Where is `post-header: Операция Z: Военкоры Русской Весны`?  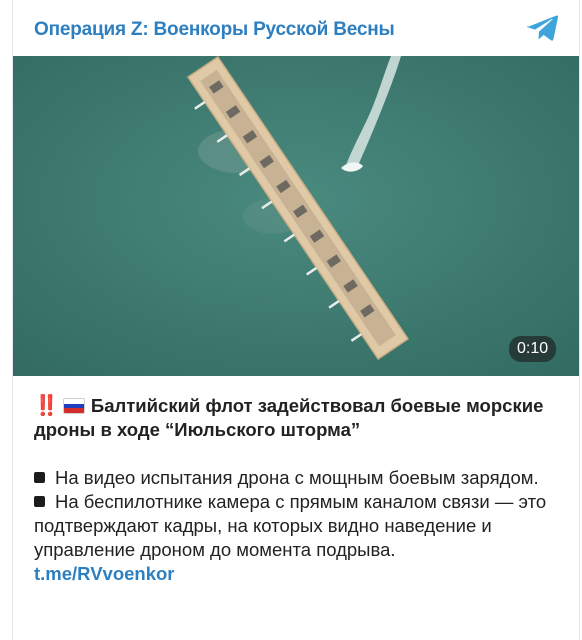
post-header: Операция Z: Военкоры Русской Весны is located at coordinates (296, 28).